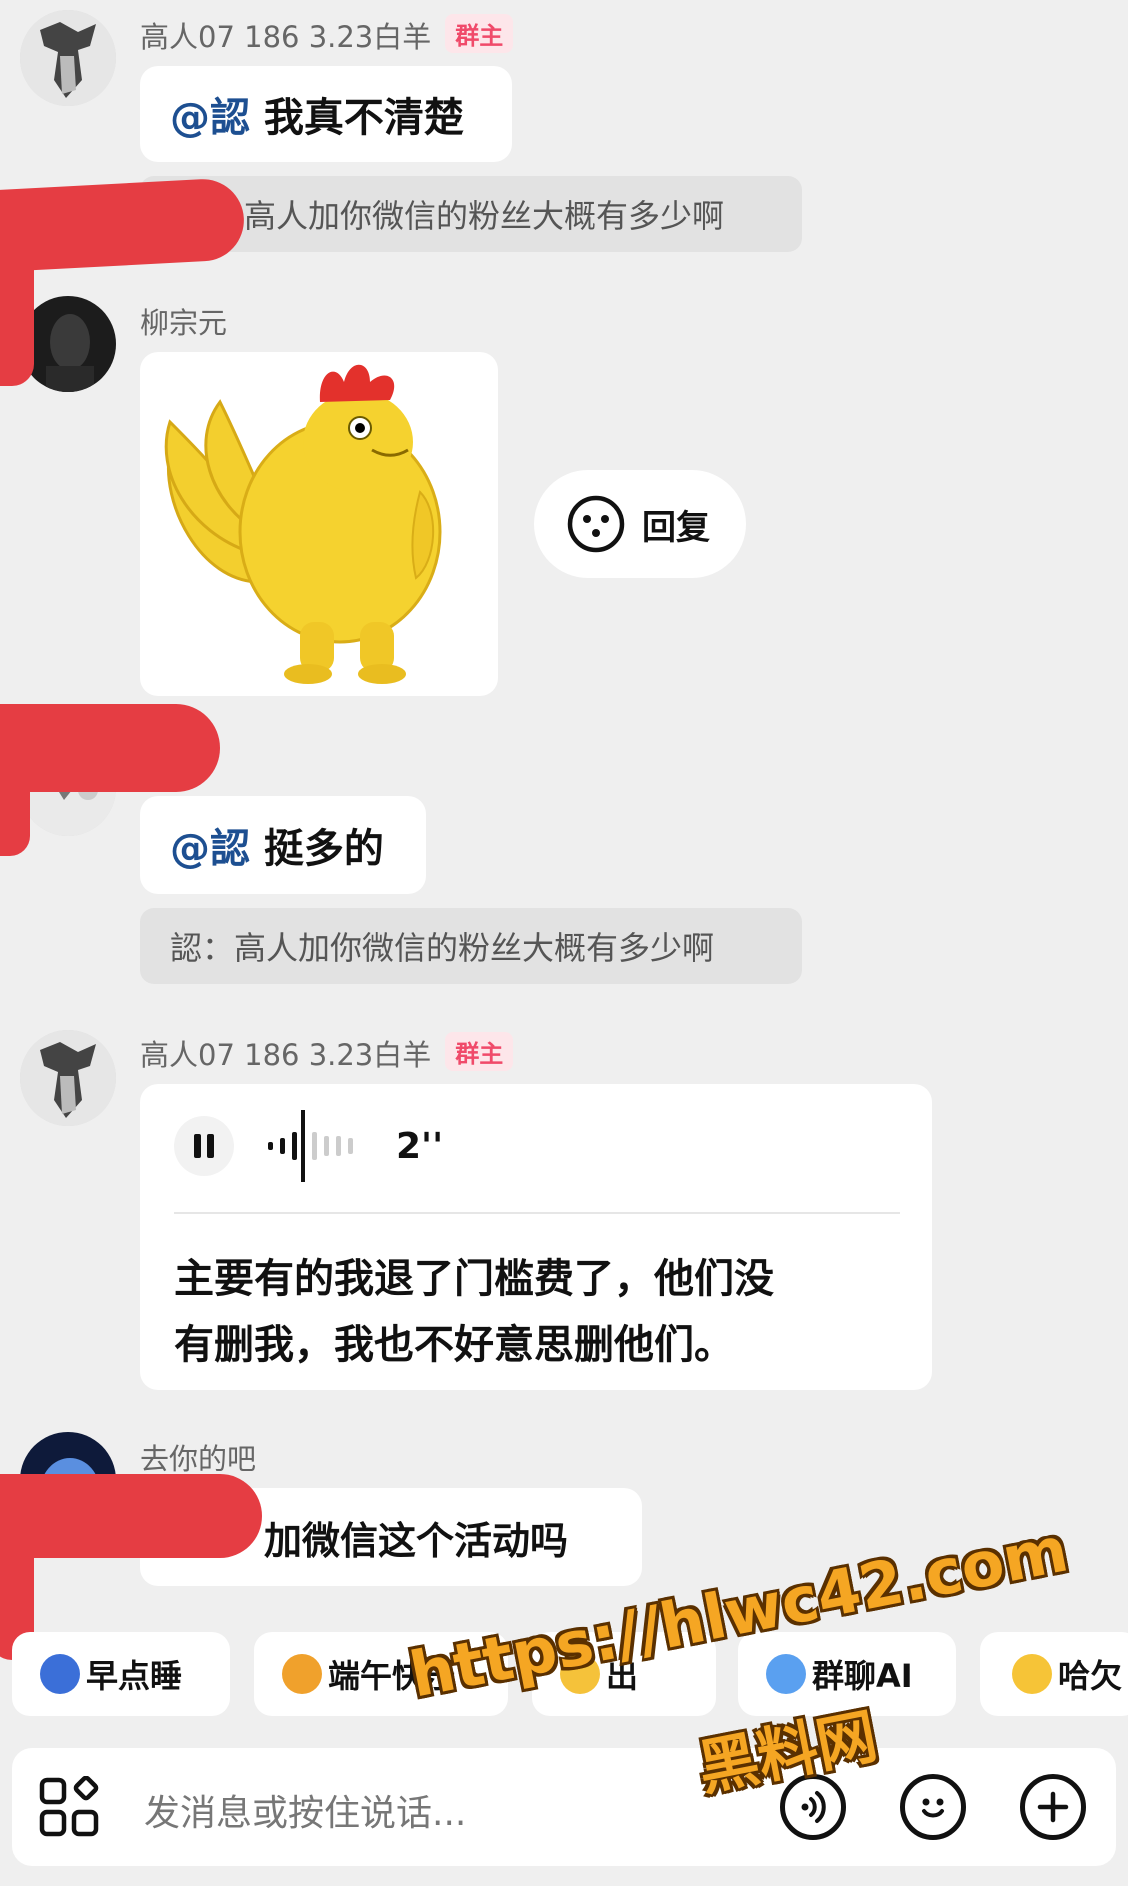 The image size is (1128, 1886). What do you see at coordinates (121, 1674) in the screenshot?
I see `quick-reply-chip: 早点睡` at bounding box center [121, 1674].